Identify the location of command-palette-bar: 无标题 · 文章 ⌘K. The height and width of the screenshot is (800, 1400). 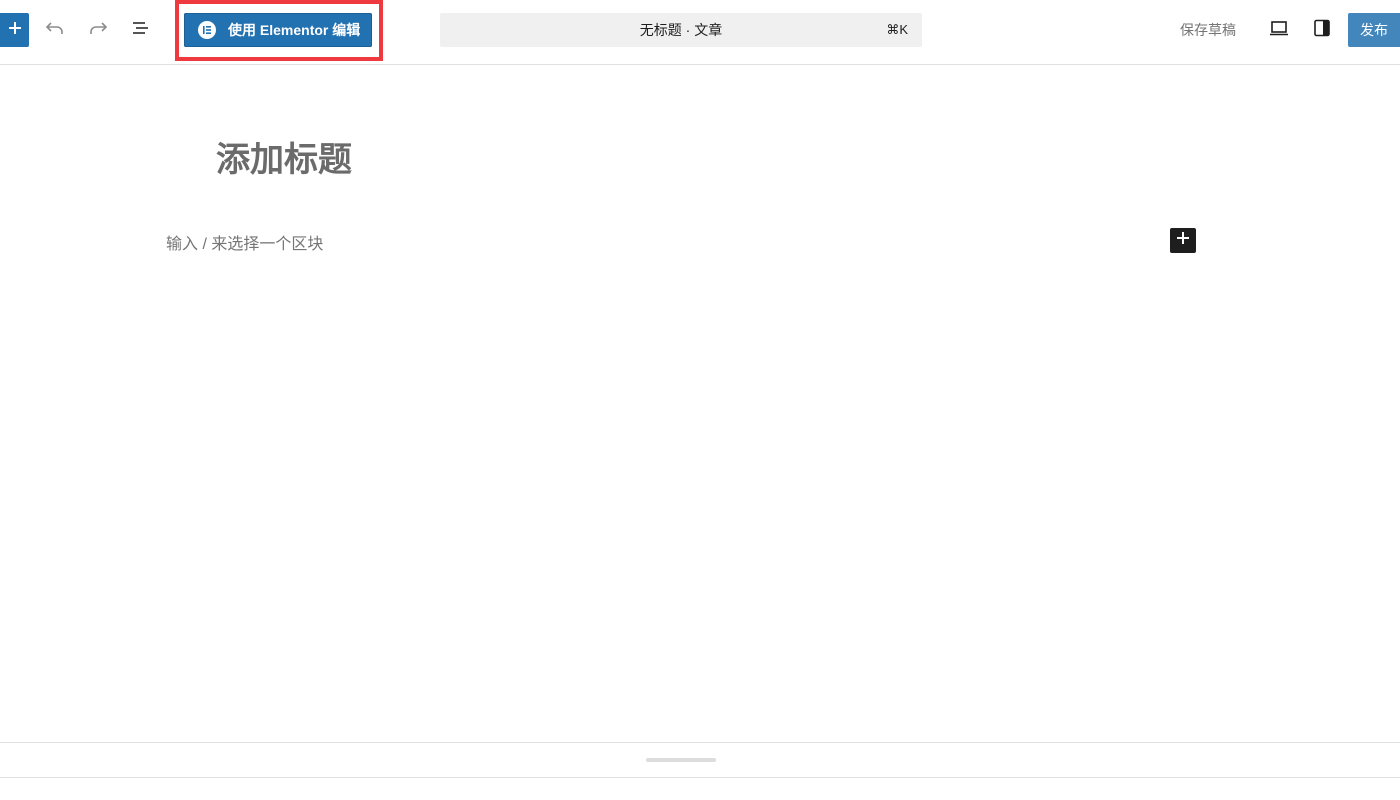
(681, 30).